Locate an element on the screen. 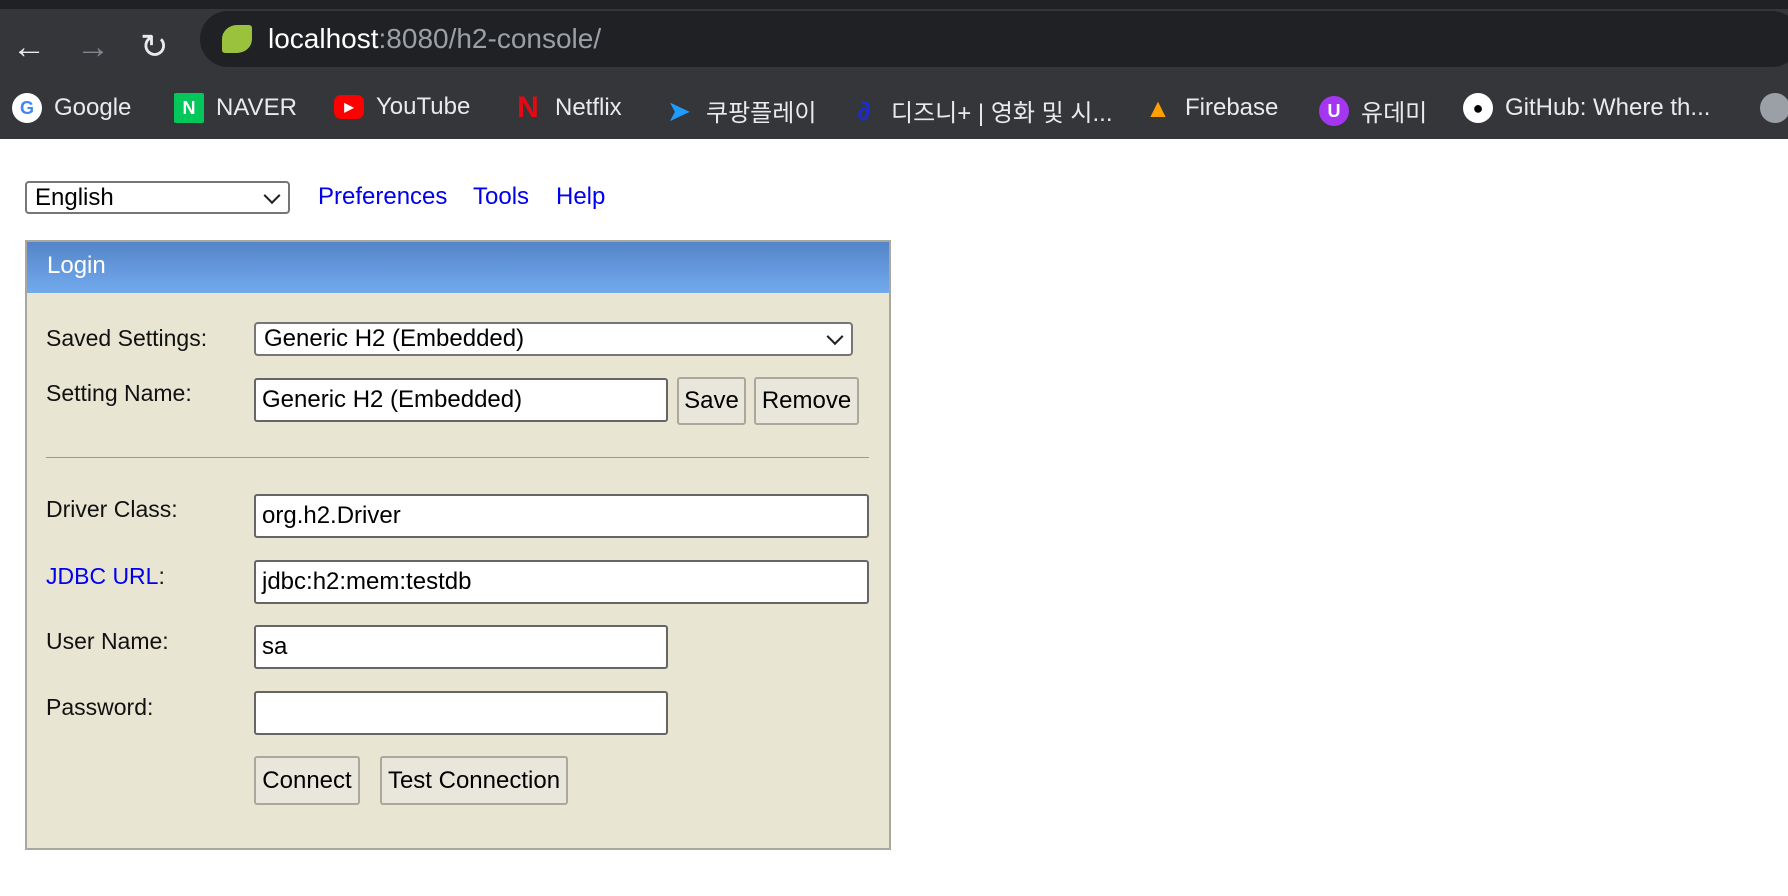  jdbc-url-link: JDBC URL is located at coordinates (102, 576).